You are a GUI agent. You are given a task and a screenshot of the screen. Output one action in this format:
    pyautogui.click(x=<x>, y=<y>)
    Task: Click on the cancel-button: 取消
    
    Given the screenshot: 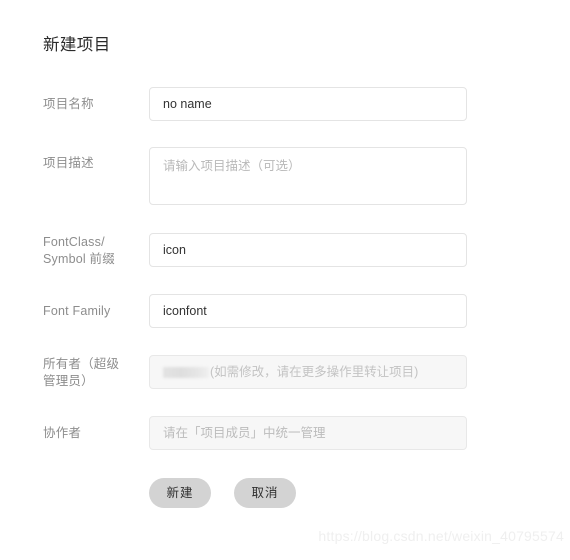 What is the action you would take?
    pyautogui.click(x=265, y=493)
    